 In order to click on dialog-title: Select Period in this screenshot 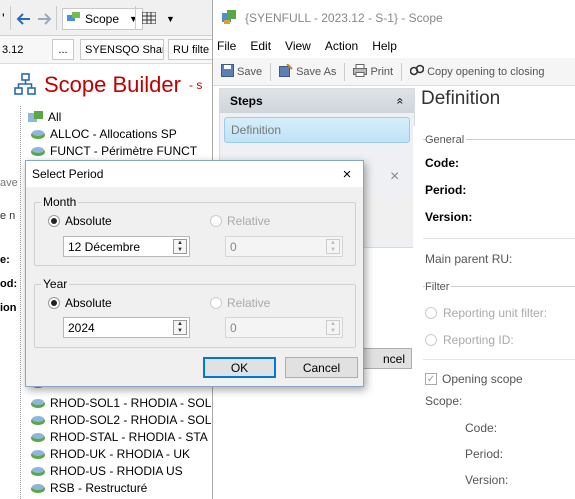, I will do `click(194, 174)`.